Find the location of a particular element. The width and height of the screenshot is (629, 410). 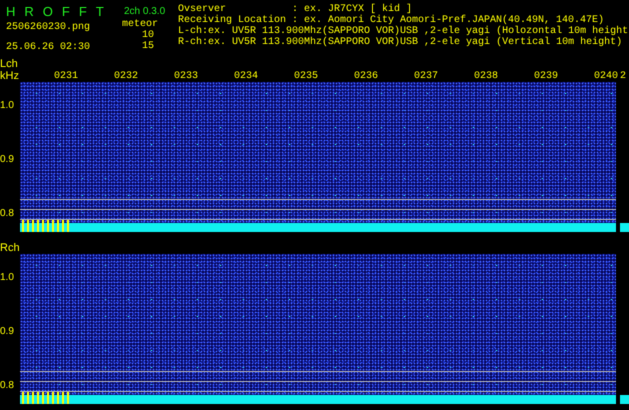

time-label: 0237 is located at coordinates (427, 76).